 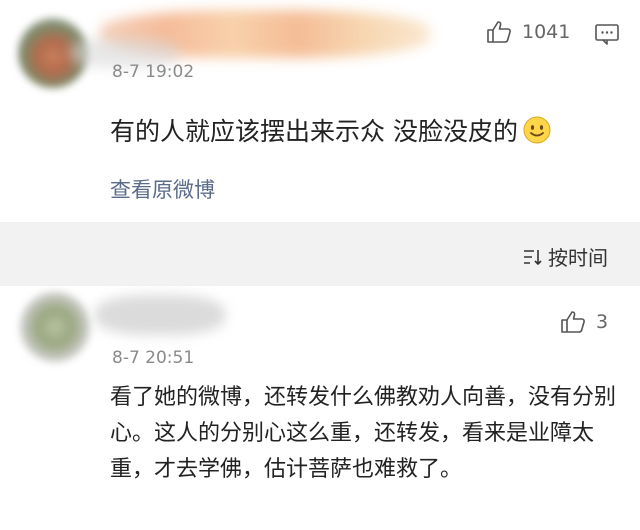 What do you see at coordinates (533, 257) in the screenshot?
I see `sort-icon` at bounding box center [533, 257].